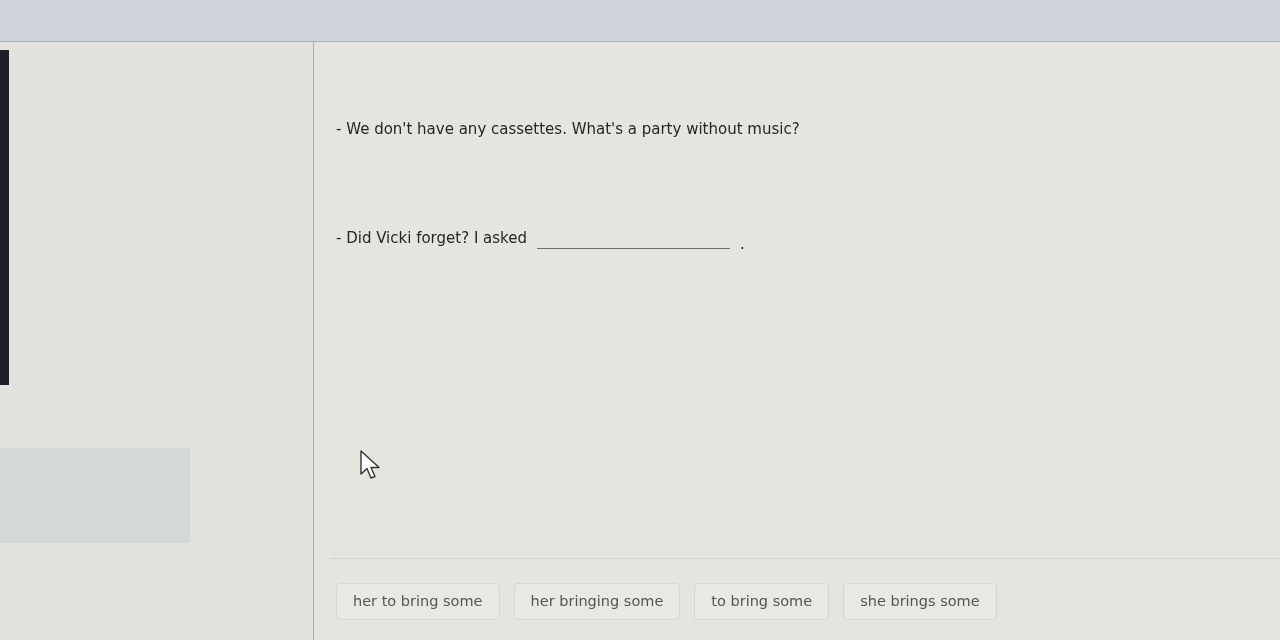  I want to click on sentence-period: ., so click(742, 244).